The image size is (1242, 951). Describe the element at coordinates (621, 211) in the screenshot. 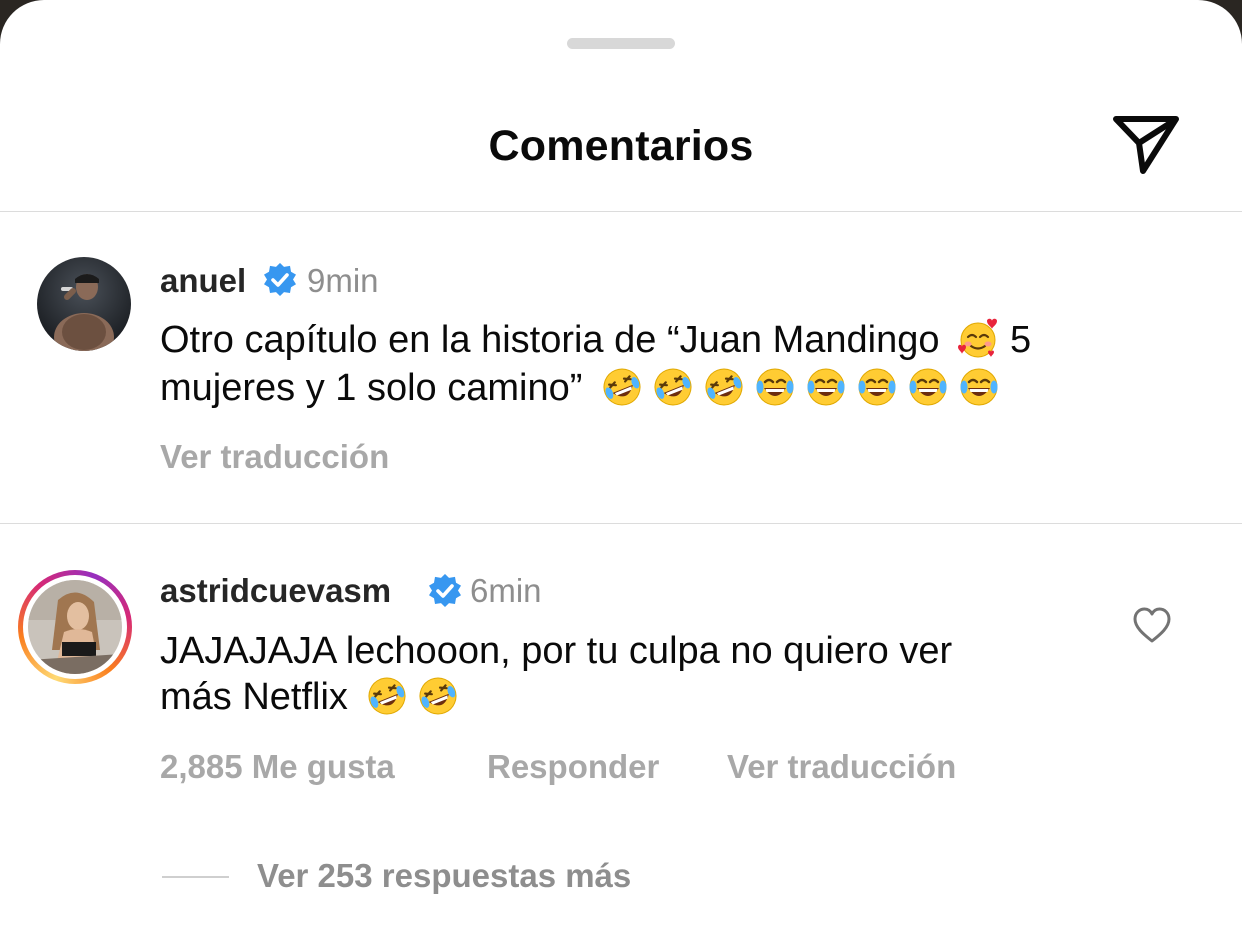

I see `header-divider` at that location.